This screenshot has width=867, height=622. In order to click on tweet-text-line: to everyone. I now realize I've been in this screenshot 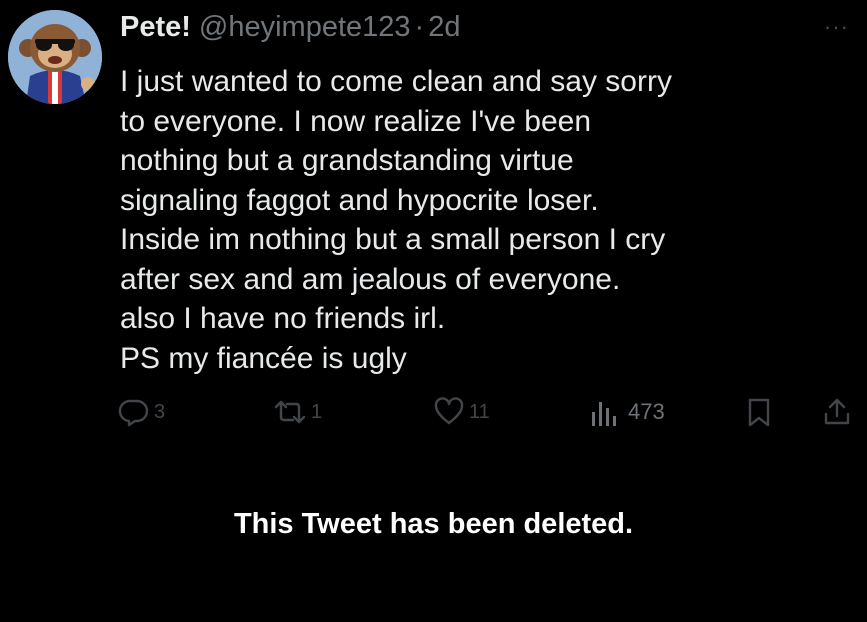, I will do `click(356, 121)`.